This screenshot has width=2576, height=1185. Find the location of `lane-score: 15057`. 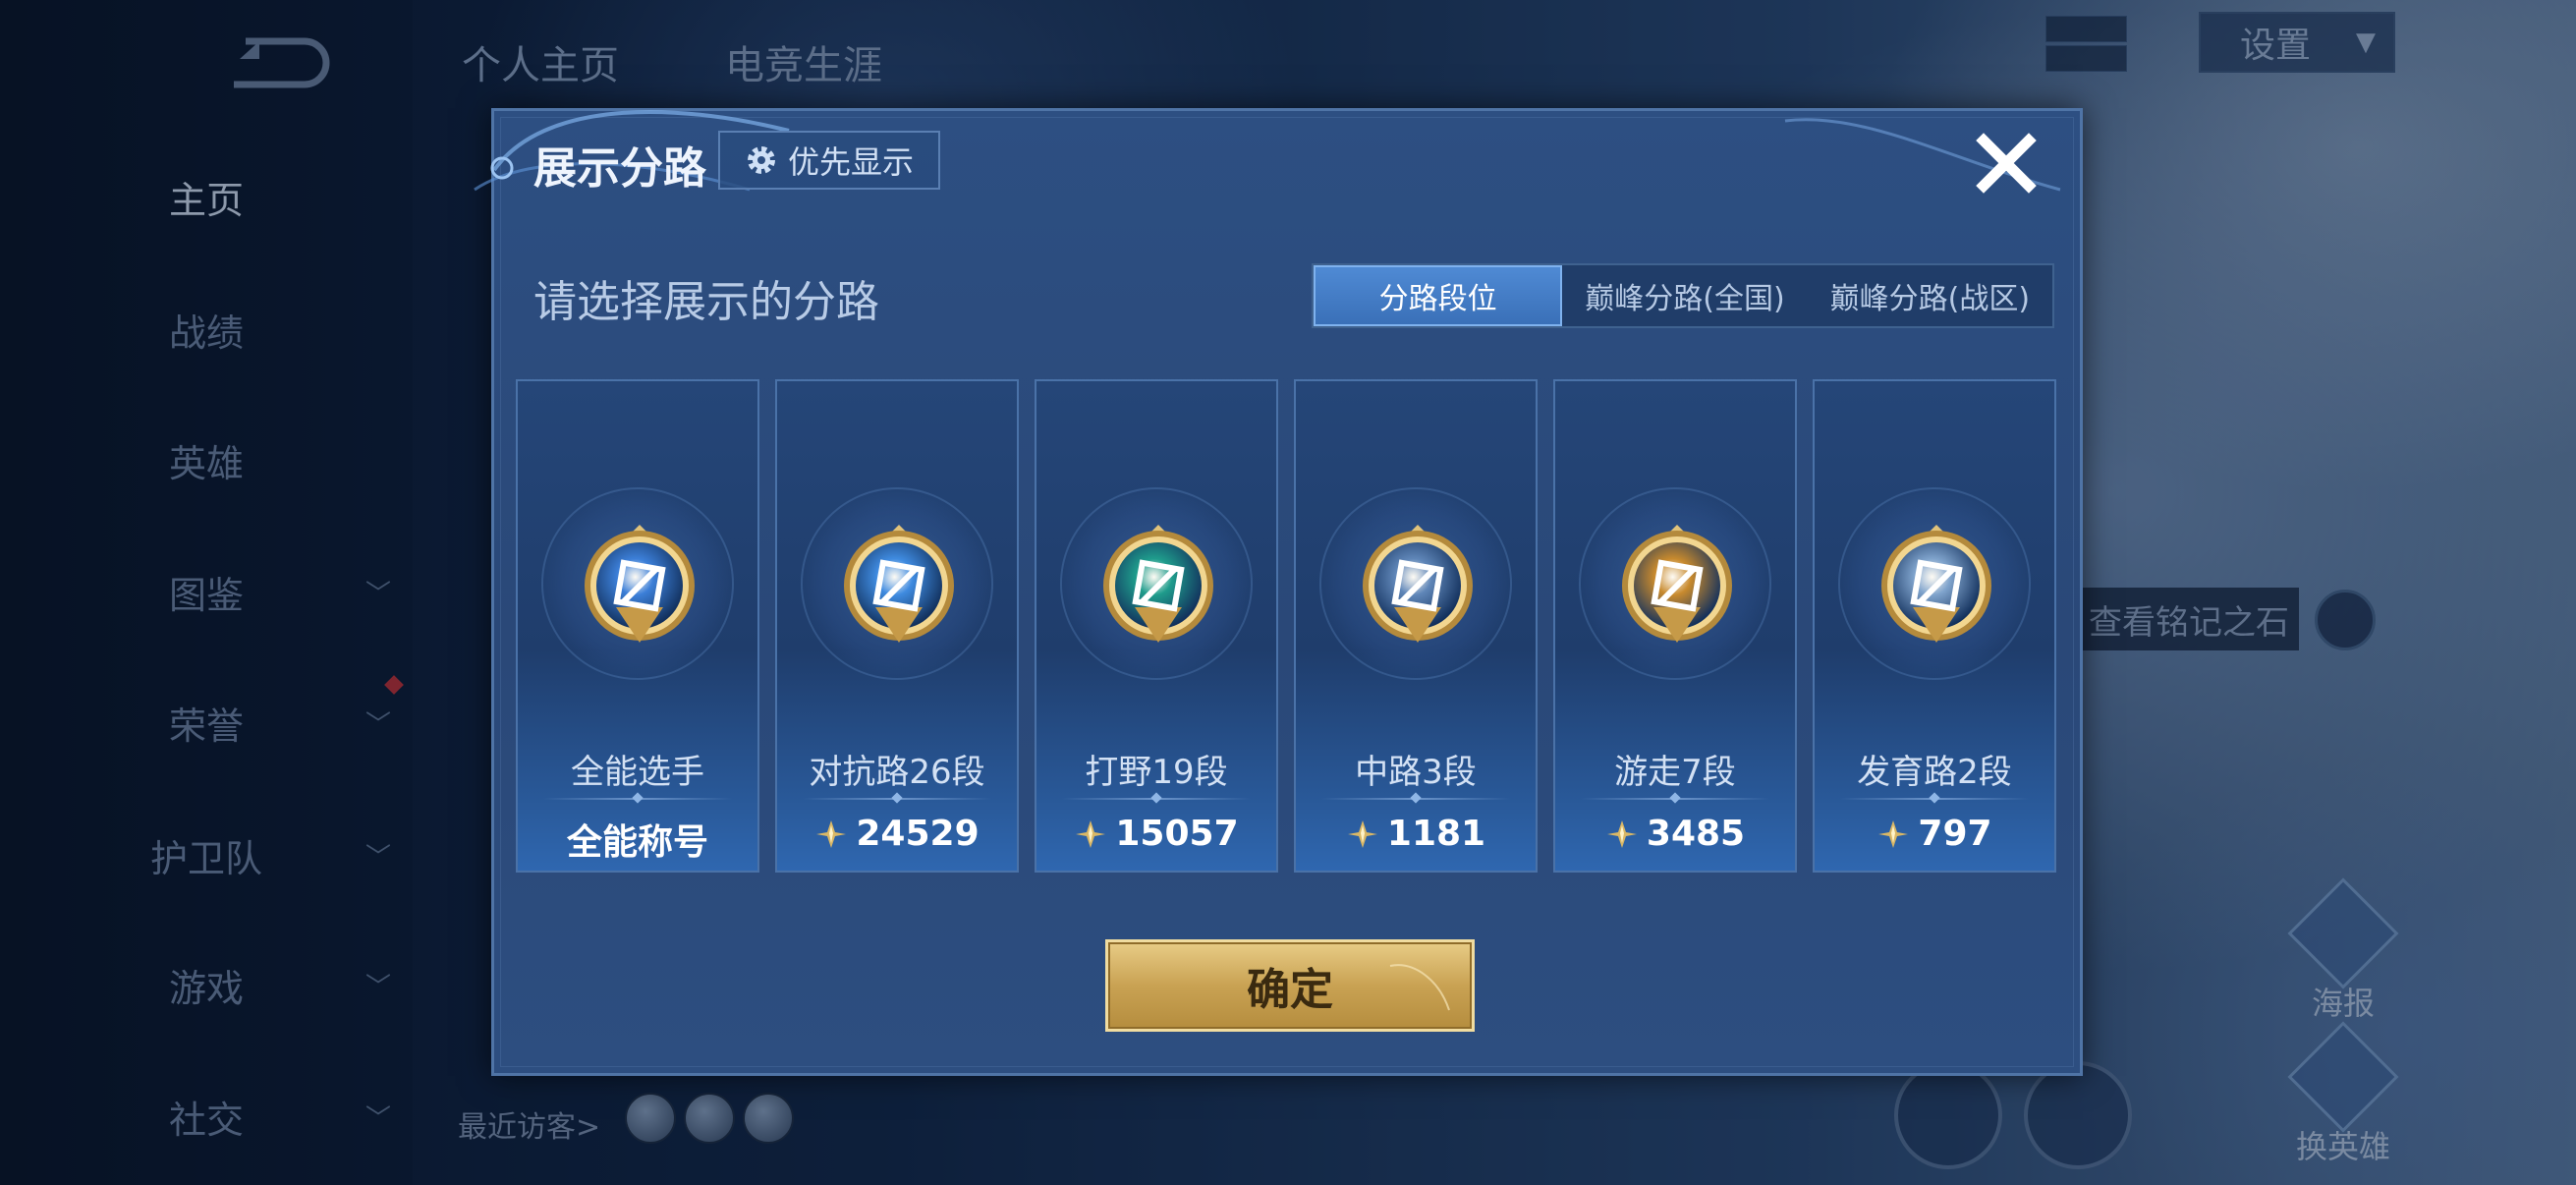

lane-score: 15057 is located at coordinates (1156, 834).